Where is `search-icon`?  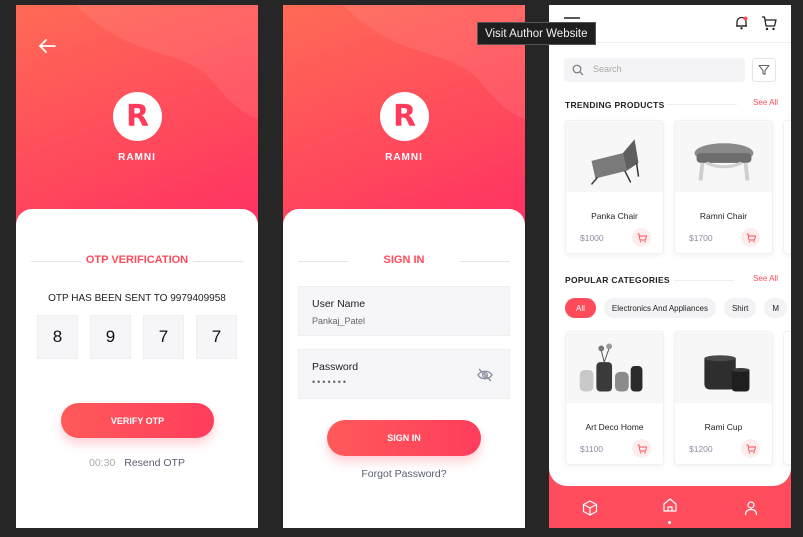 search-icon is located at coordinates (578, 70).